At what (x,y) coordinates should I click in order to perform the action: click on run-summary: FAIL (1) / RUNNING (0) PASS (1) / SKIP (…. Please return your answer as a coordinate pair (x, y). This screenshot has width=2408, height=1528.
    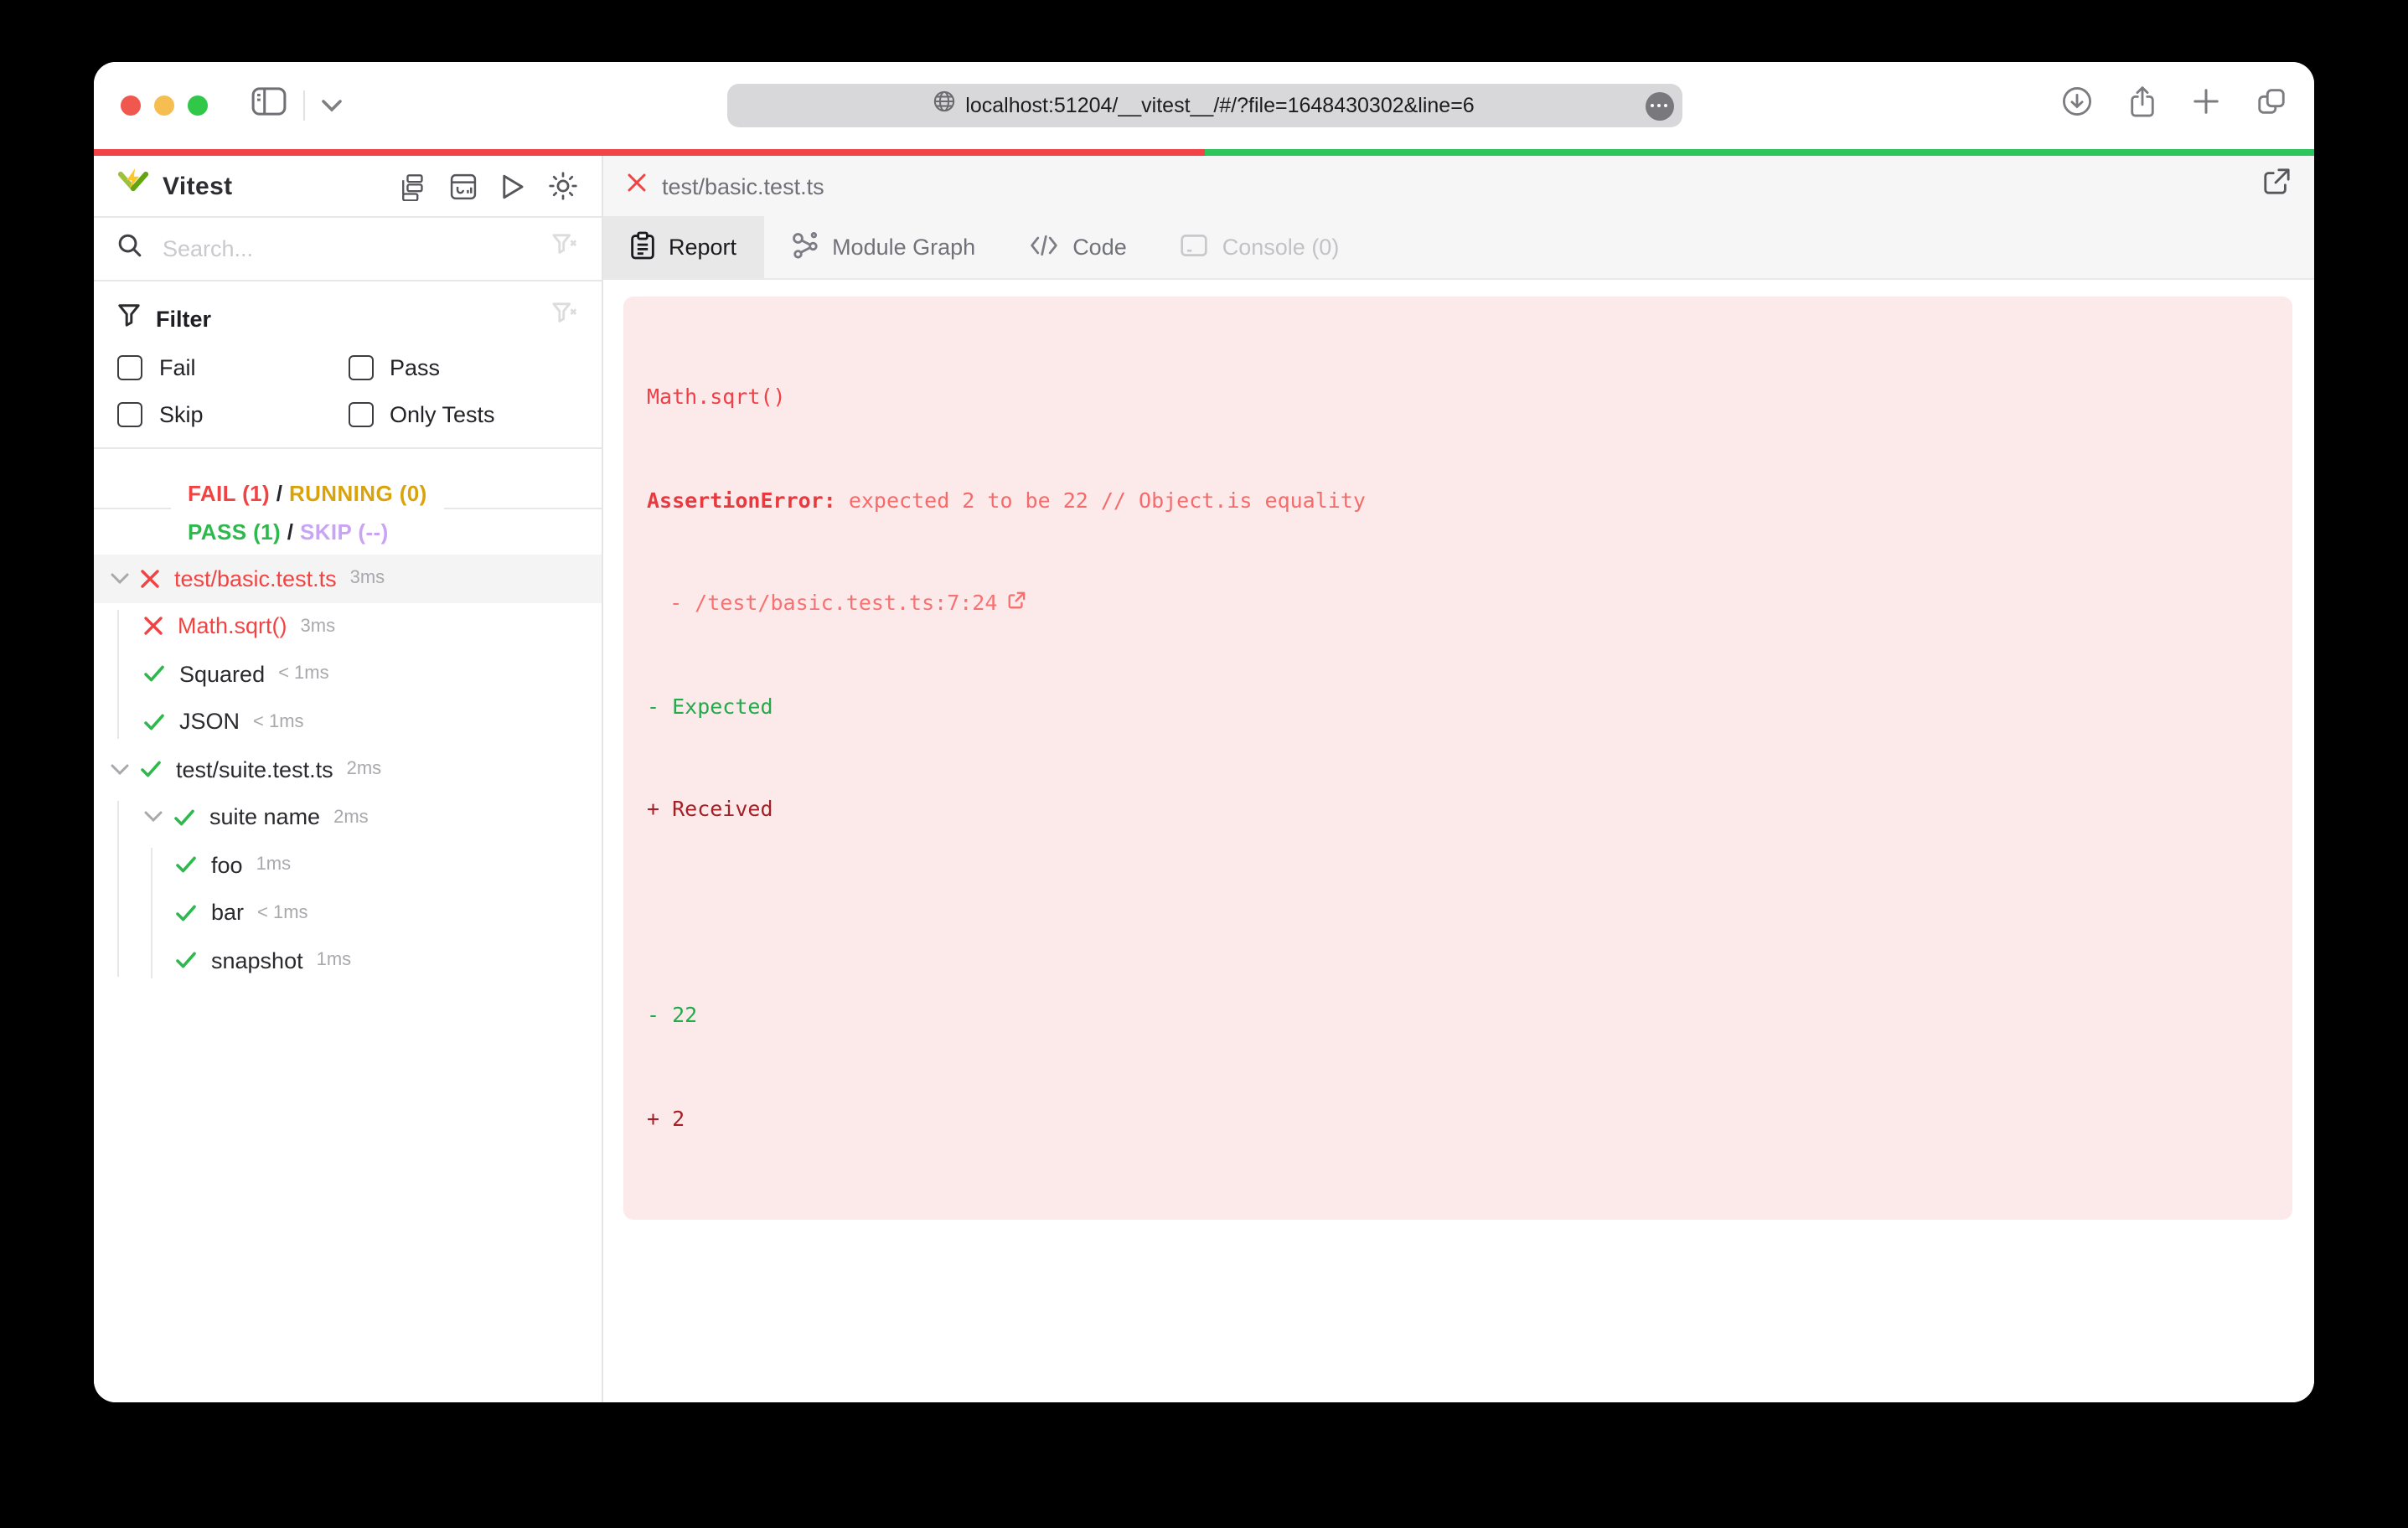
    Looking at the image, I should click on (348, 502).